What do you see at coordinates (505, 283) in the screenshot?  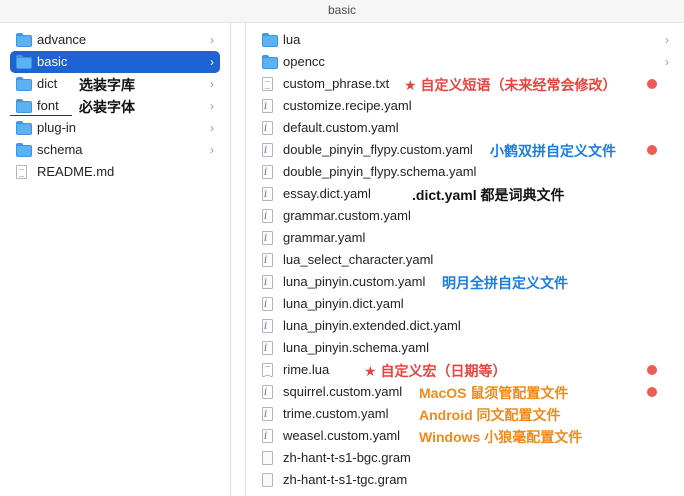 I see `annotation-luna: 明月全拼自定义文件` at bounding box center [505, 283].